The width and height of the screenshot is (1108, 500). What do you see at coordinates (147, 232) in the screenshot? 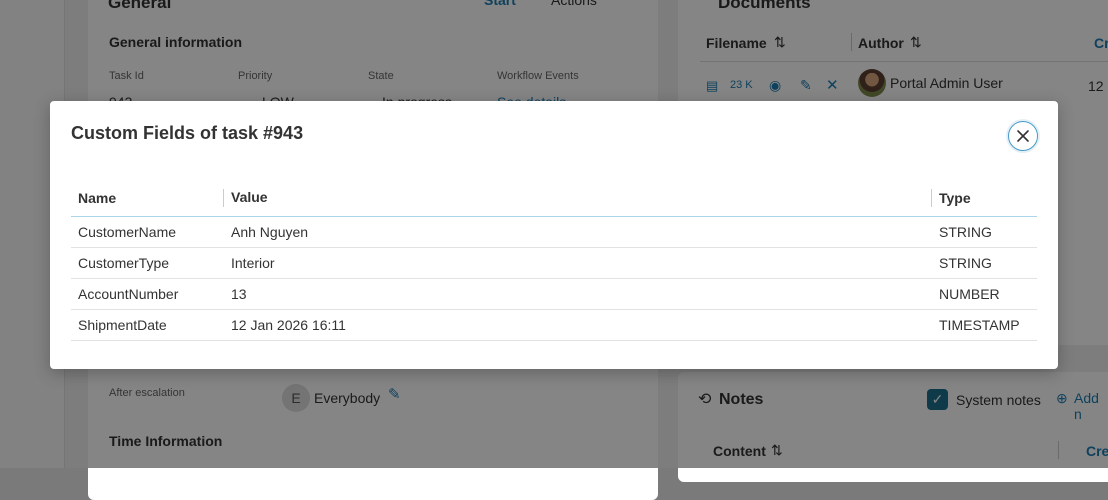
I see `field-name: CustomerName` at bounding box center [147, 232].